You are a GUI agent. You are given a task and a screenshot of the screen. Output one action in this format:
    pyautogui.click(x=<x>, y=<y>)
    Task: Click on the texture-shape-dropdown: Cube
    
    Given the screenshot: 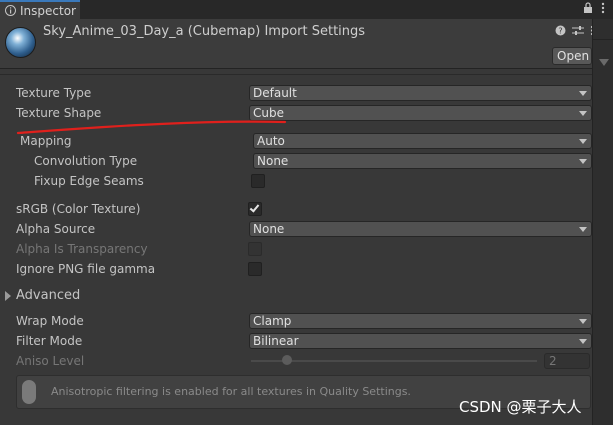 What is the action you would take?
    pyautogui.click(x=420, y=113)
    